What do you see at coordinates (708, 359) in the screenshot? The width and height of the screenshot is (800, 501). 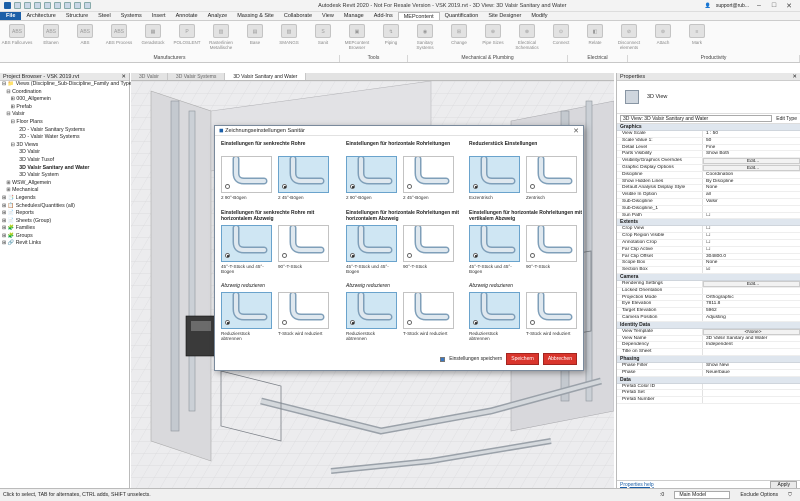 I see `property-section-header: Phasing` at bounding box center [708, 359].